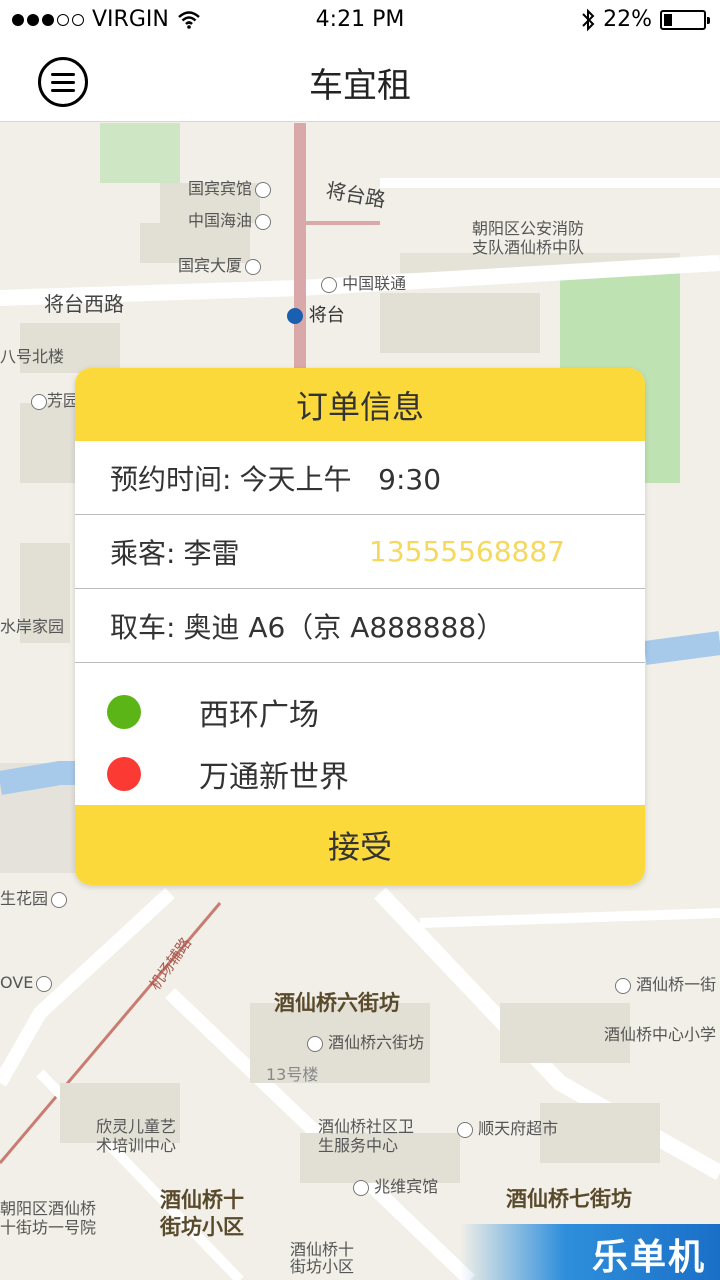 The image size is (720, 1280). What do you see at coordinates (220, 188) in the screenshot?
I see `map-label-guobin-hotel: 国宾宾馆` at bounding box center [220, 188].